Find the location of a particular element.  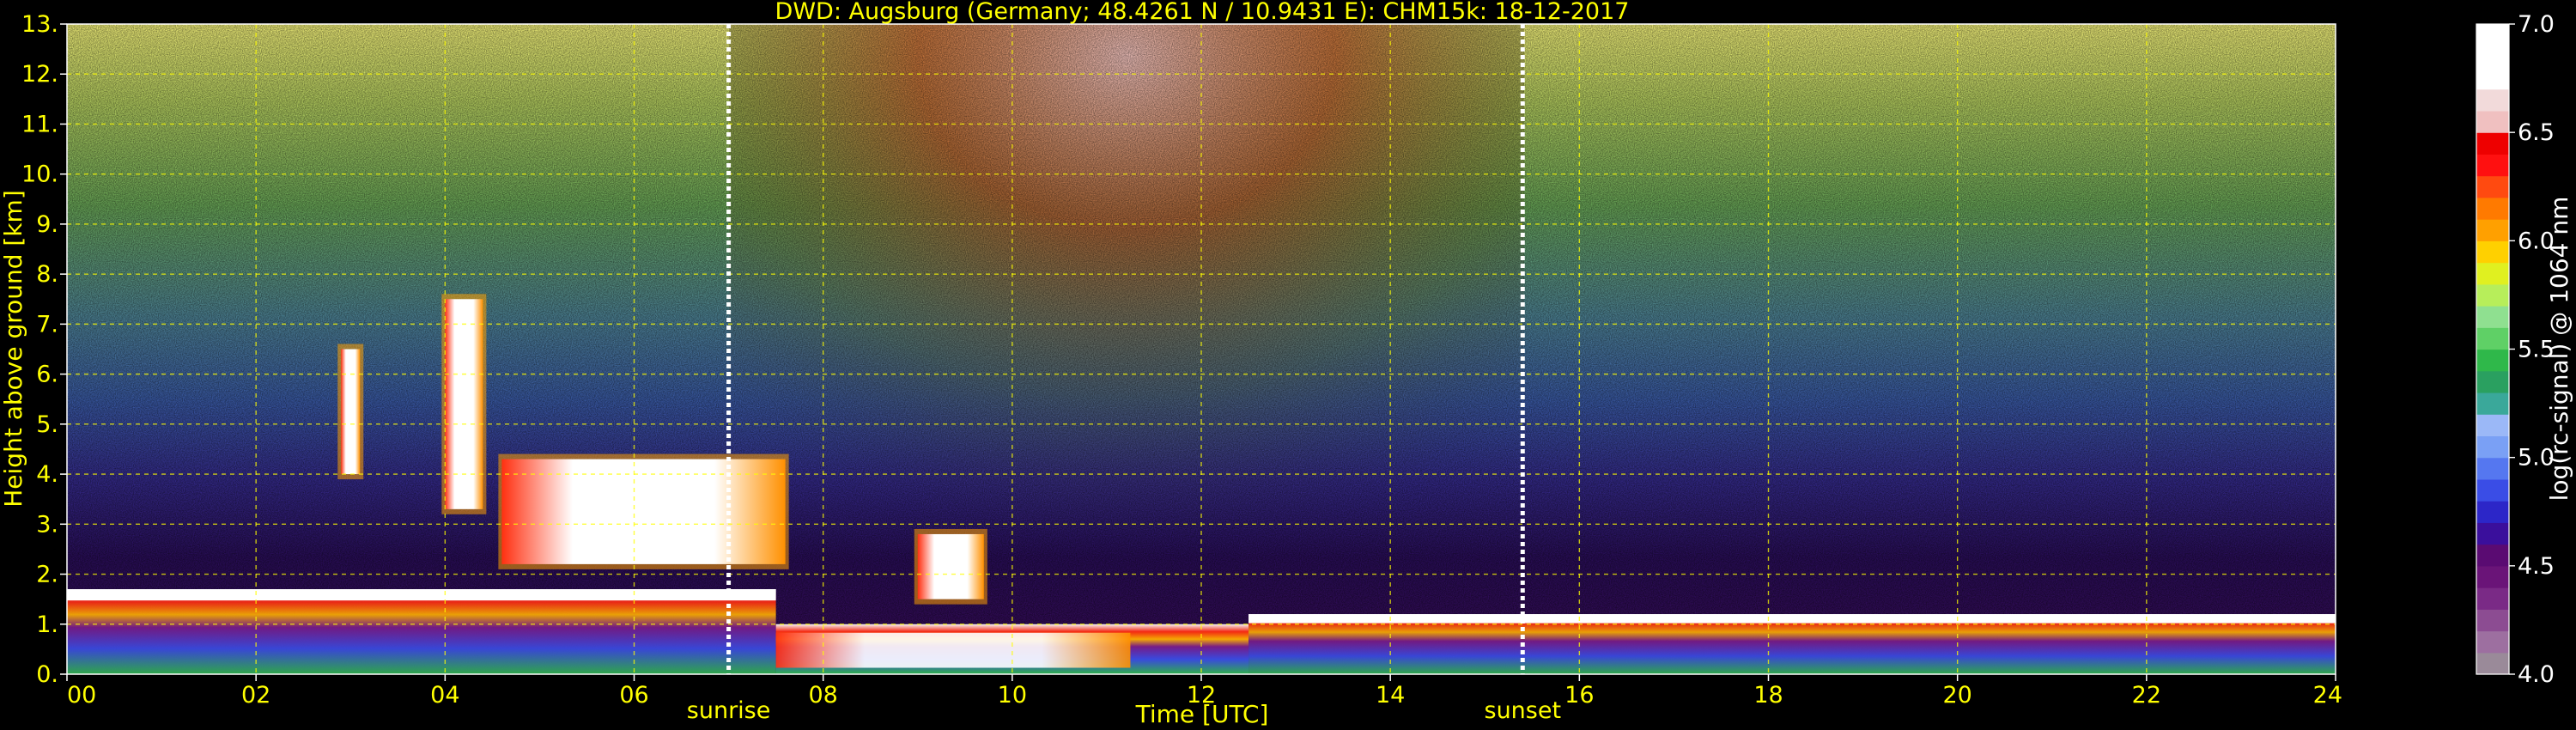

y-tick-label-13: 13. is located at coordinates (40, 24).